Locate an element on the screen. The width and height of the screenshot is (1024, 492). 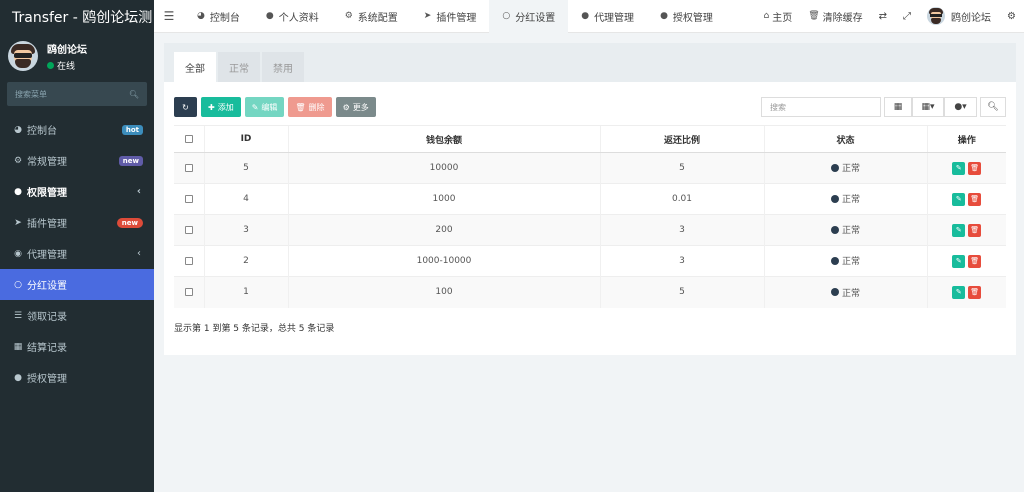
cell-ratio: 0.01 is located at coordinates (681, 199).